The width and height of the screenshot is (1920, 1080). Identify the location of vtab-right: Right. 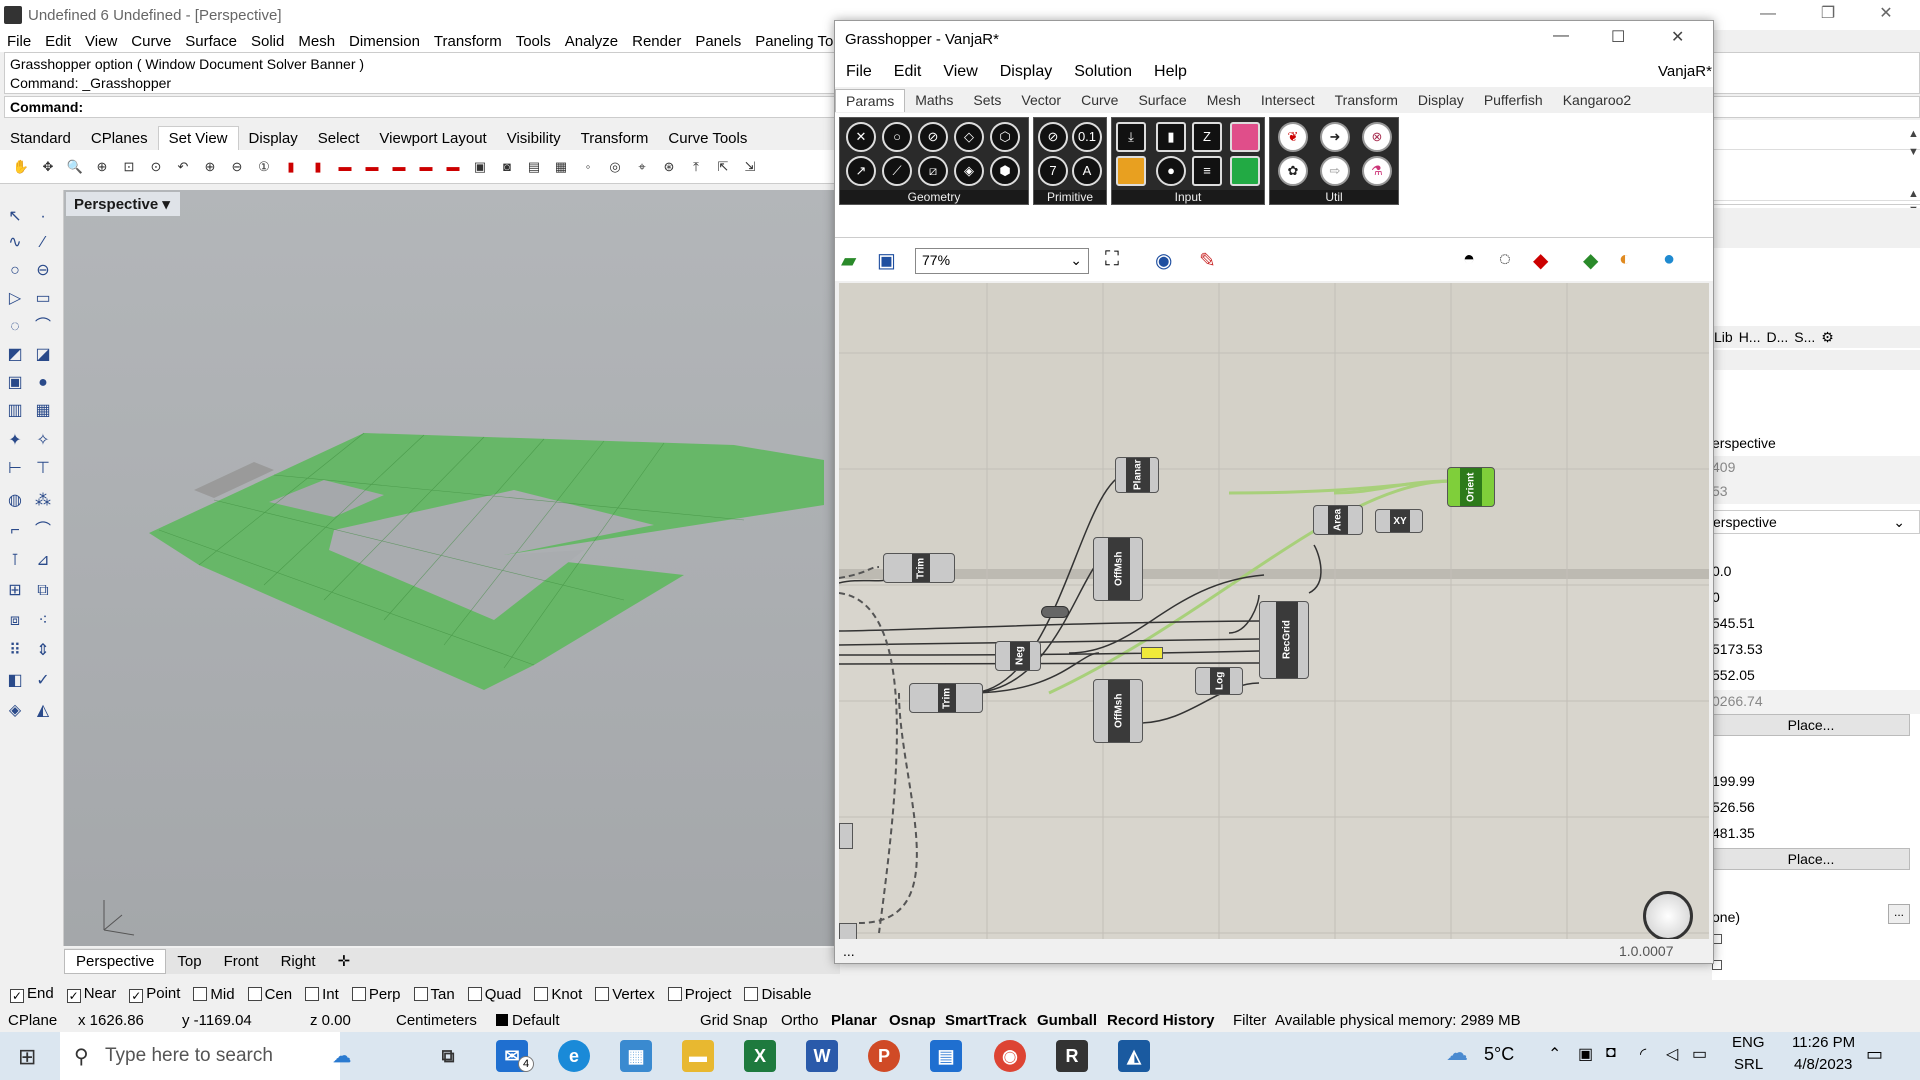
(298, 961).